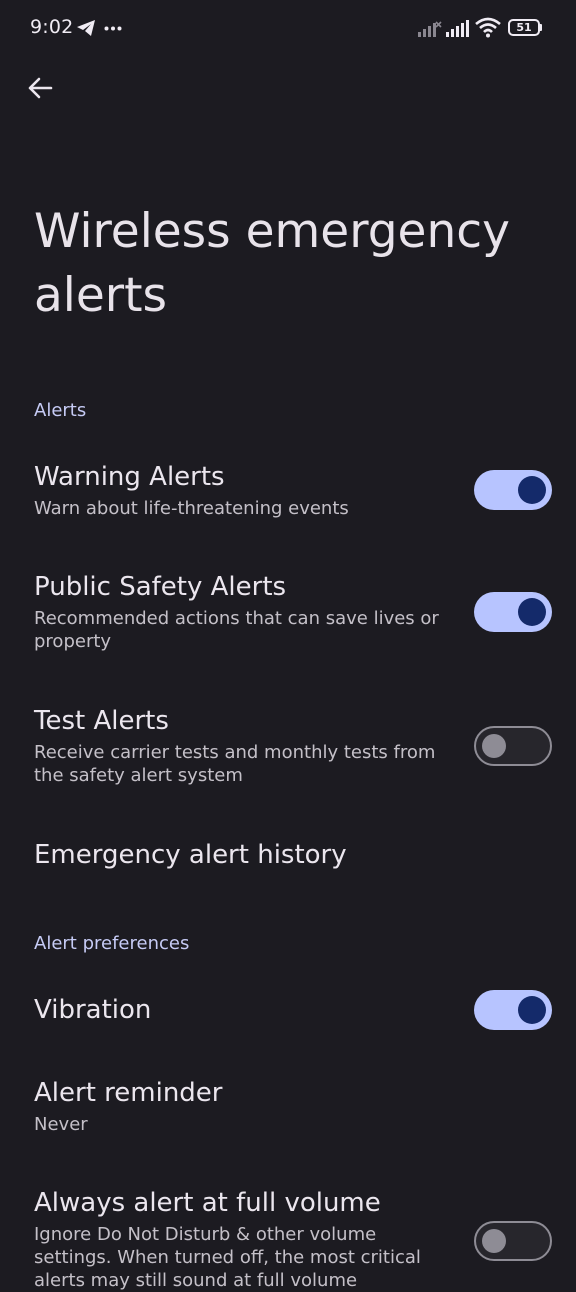  What do you see at coordinates (288, 1011) in the screenshot?
I see `vibration-row: Vibration` at bounding box center [288, 1011].